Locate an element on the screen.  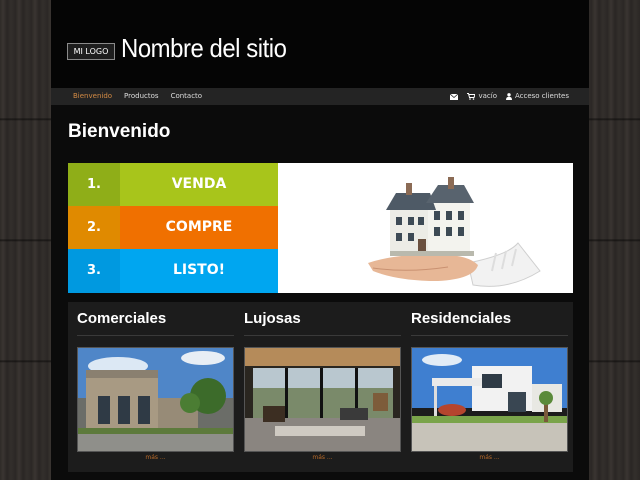
nav-menu: Bienvenido Productos Contacto is located at coordinates (137, 96).